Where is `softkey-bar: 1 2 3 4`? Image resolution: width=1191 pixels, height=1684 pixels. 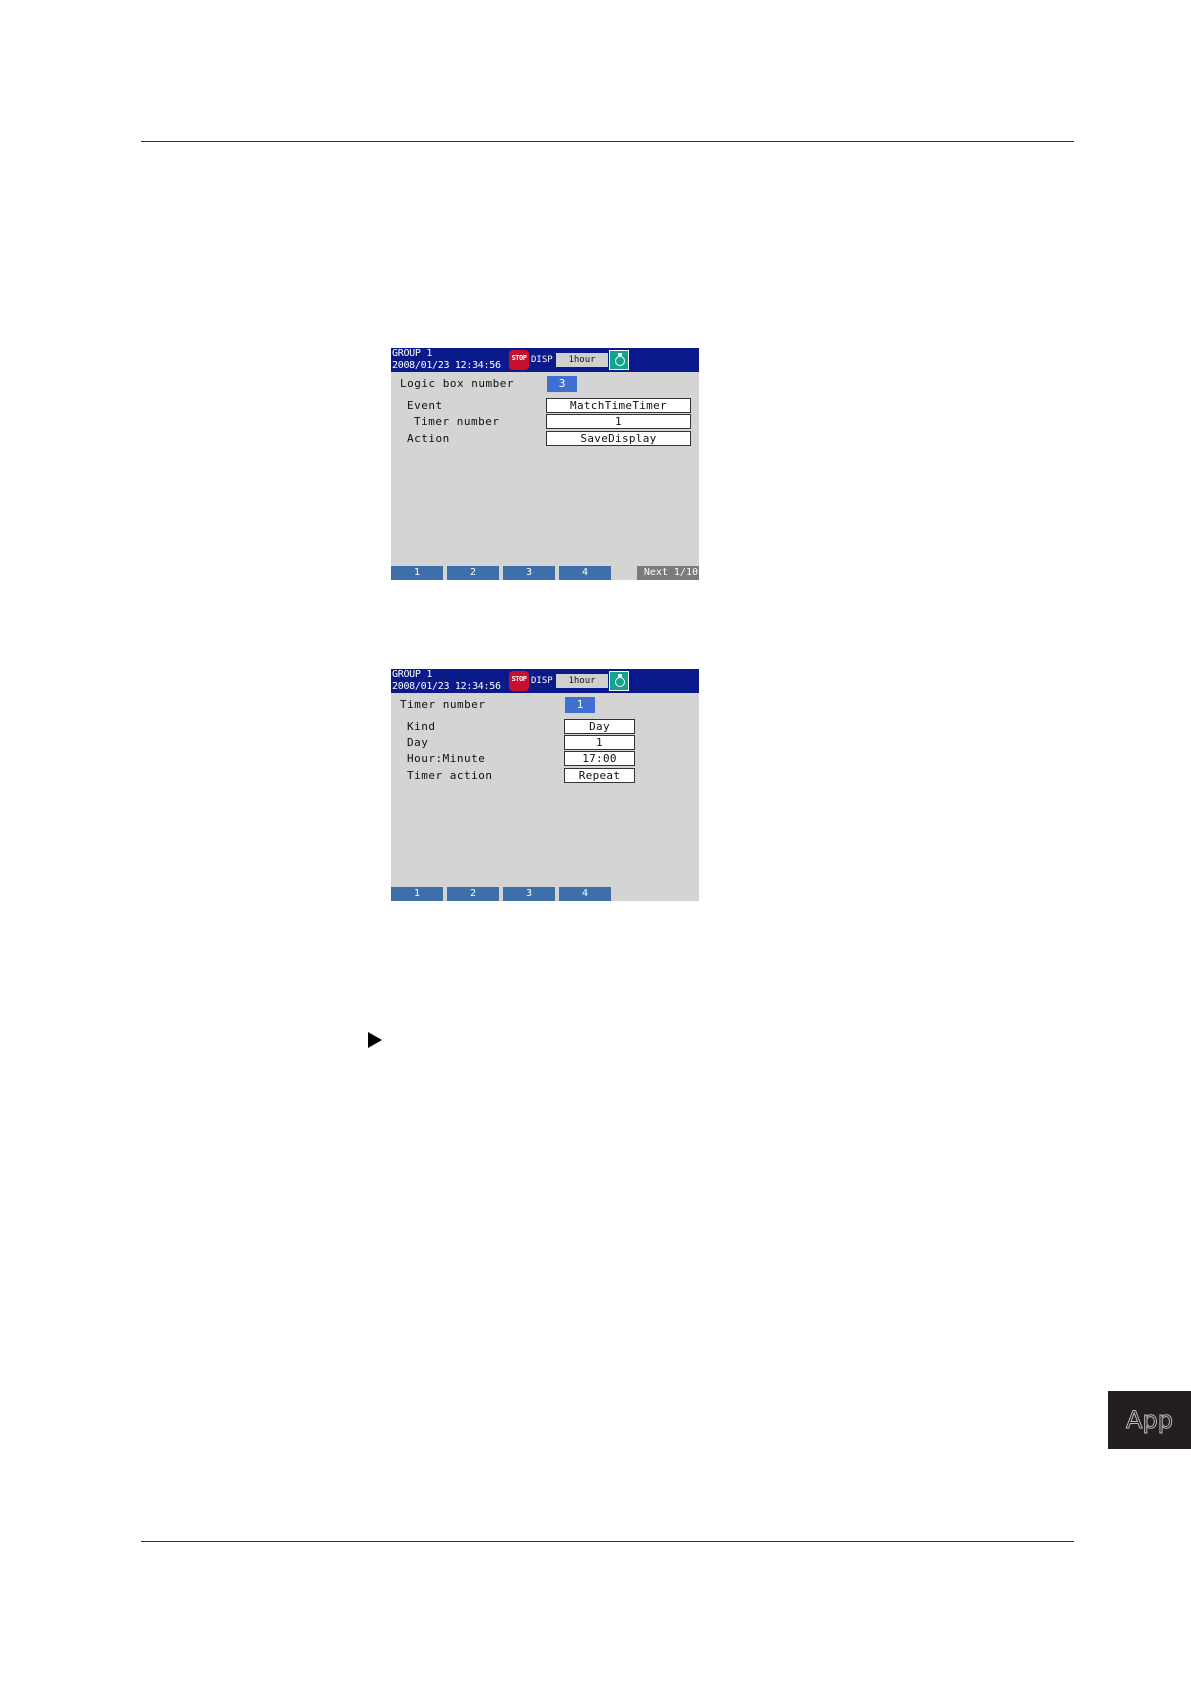
softkey-bar: 1 2 3 4 is located at coordinates (545, 894).